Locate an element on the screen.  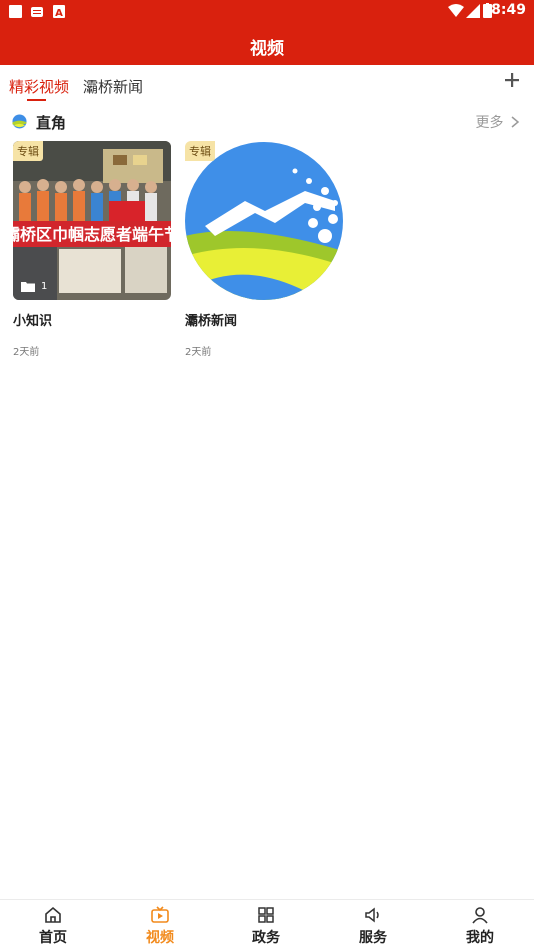
tab-indicator is located at coordinates (36, 100).